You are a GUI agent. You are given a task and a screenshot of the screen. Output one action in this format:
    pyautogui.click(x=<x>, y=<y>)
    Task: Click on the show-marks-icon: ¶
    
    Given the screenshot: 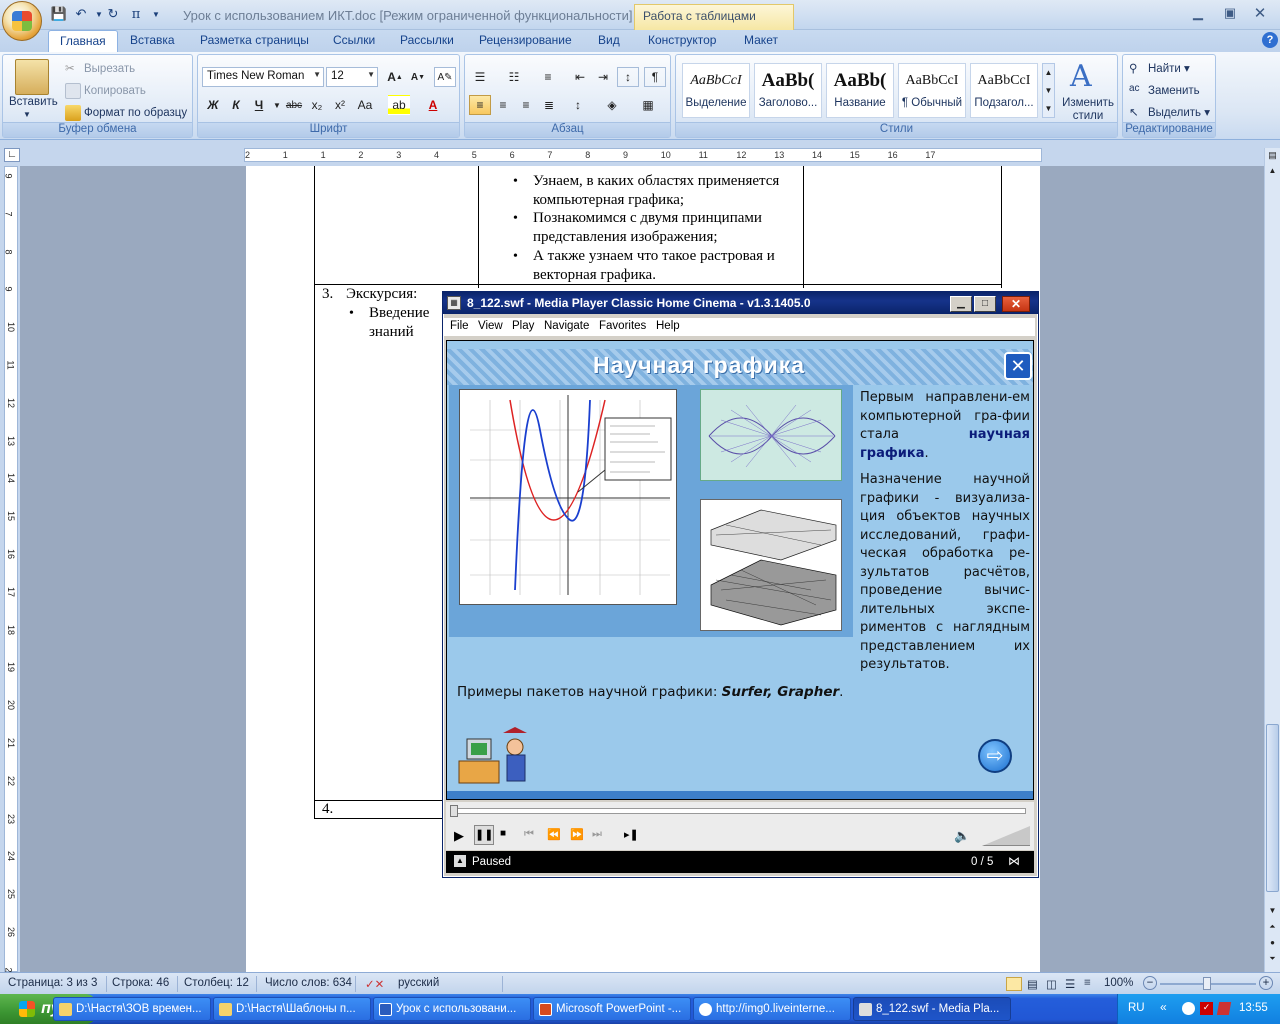 What is the action you would take?
    pyautogui.click(x=655, y=77)
    